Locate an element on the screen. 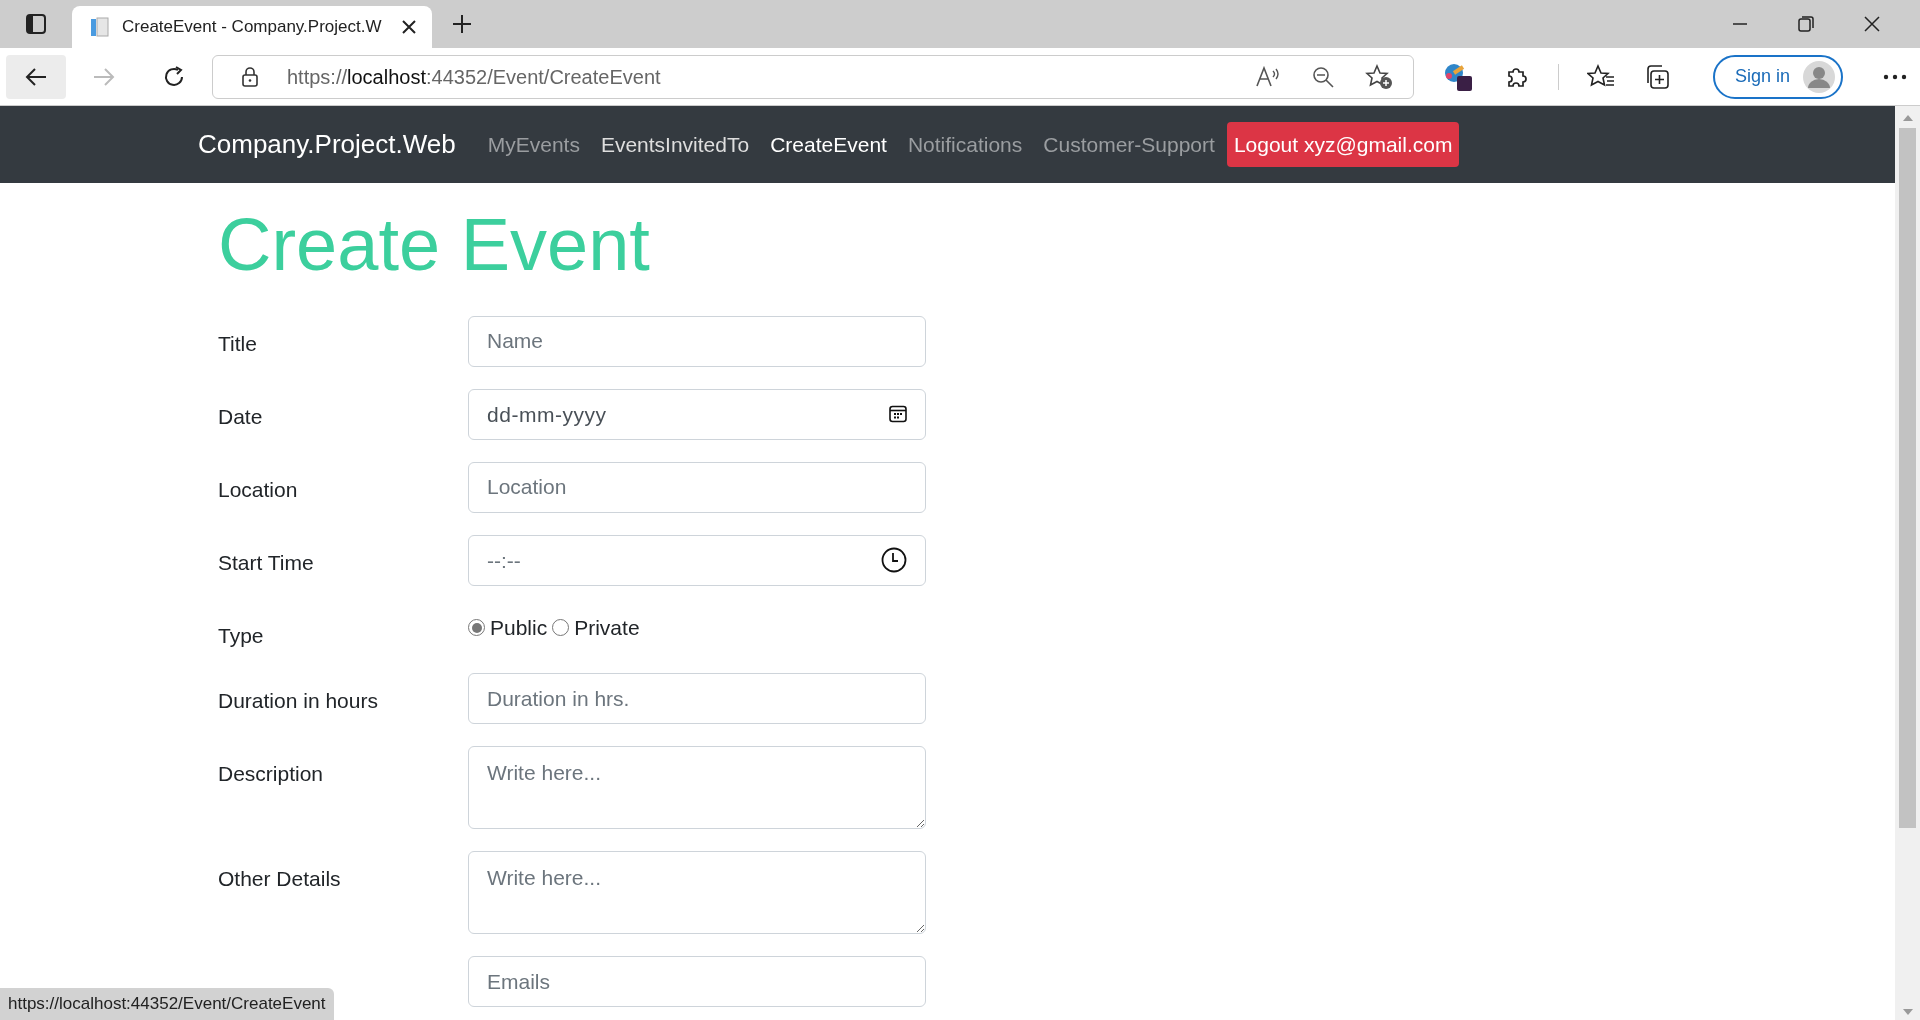  text-field: Emails is located at coordinates (697, 982).